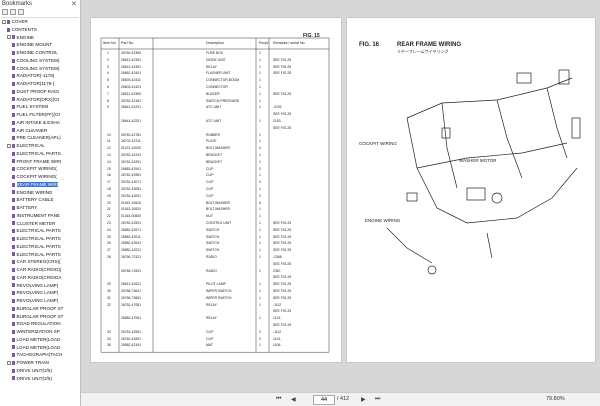 The width and height of the screenshot is (600, 406). Describe the element at coordinates (555, 399) in the screenshot. I see `zoom-level: 79.80%` at that location.